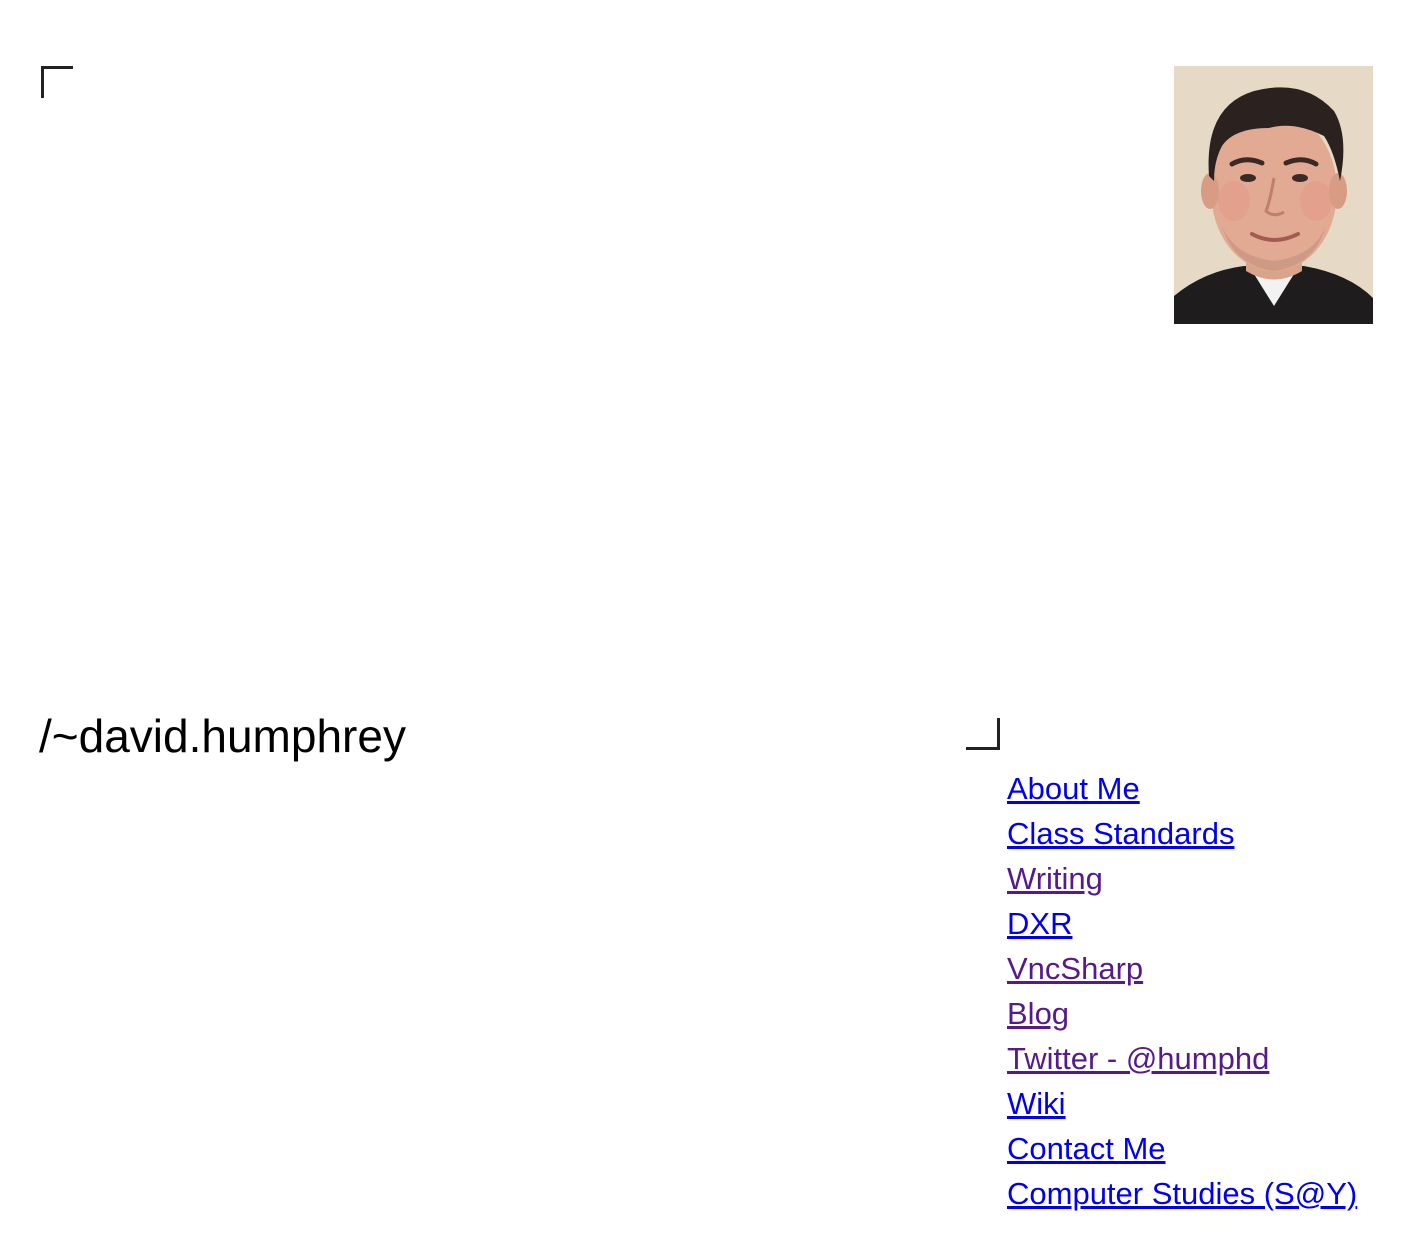 This screenshot has height=1260, width=1408. Describe the element at coordinates (1055, 878) in the screenshot. I see `nav-link-writing: Writing` at that location.